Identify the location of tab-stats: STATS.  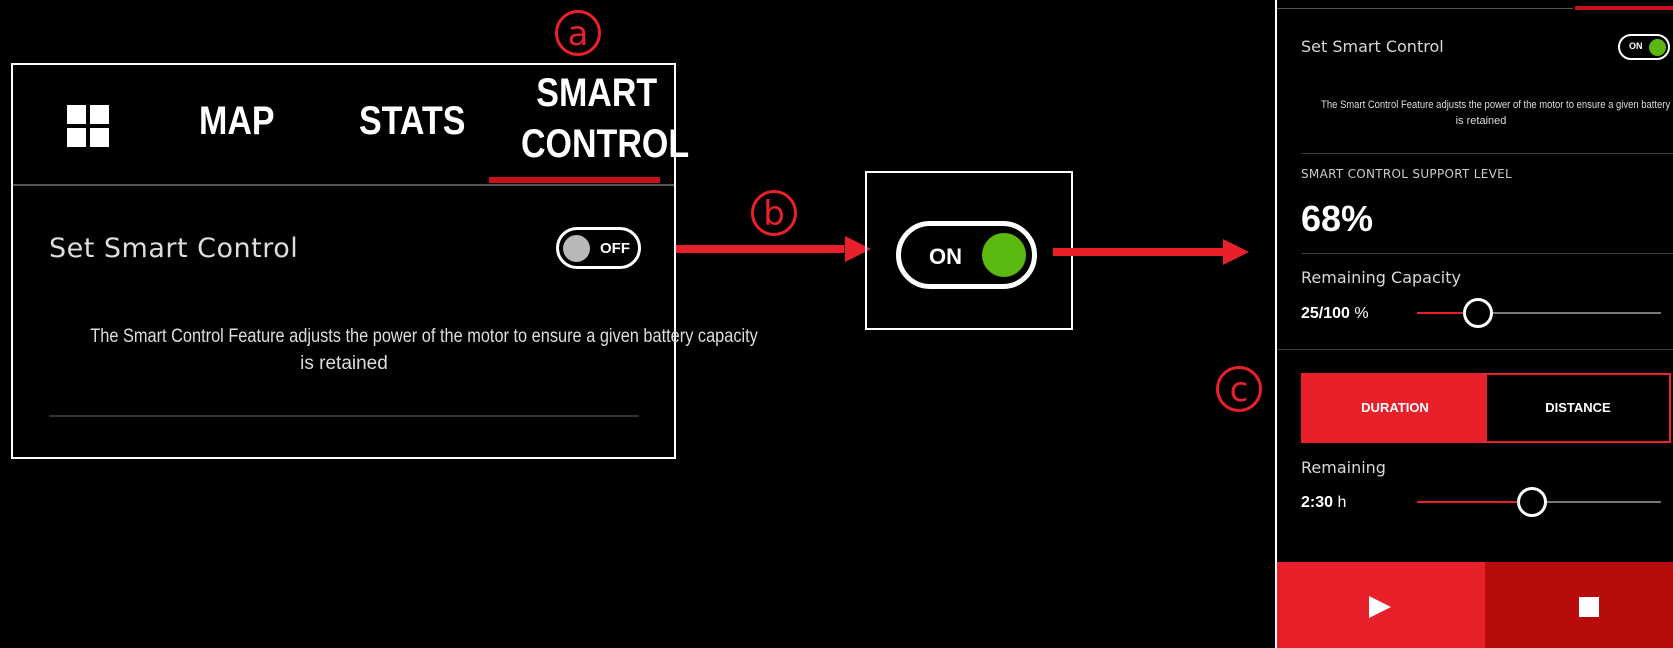
(412, 121).